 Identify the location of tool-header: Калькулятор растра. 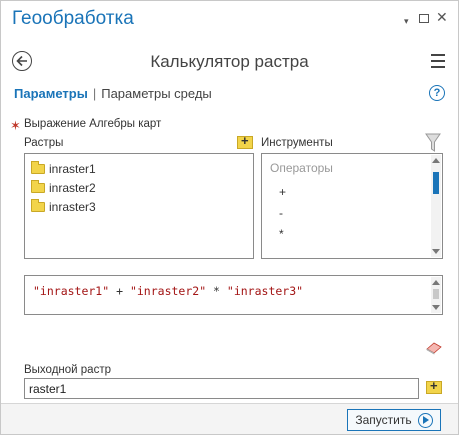
(229, 62).